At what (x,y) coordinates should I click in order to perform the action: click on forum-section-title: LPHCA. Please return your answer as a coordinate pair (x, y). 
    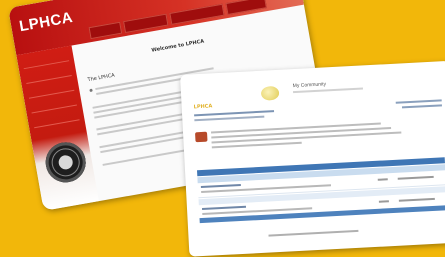
    Looking at the image, I should click on (203, 107).